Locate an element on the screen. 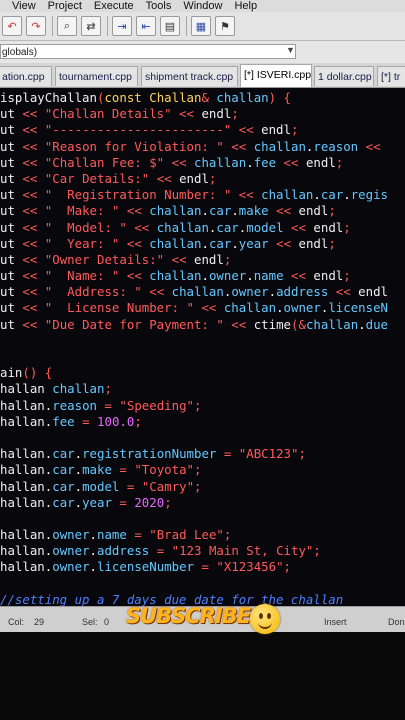 This screenshot has height=720, width=405. code-line: hallan challan; is located at coordinates (56, 389).